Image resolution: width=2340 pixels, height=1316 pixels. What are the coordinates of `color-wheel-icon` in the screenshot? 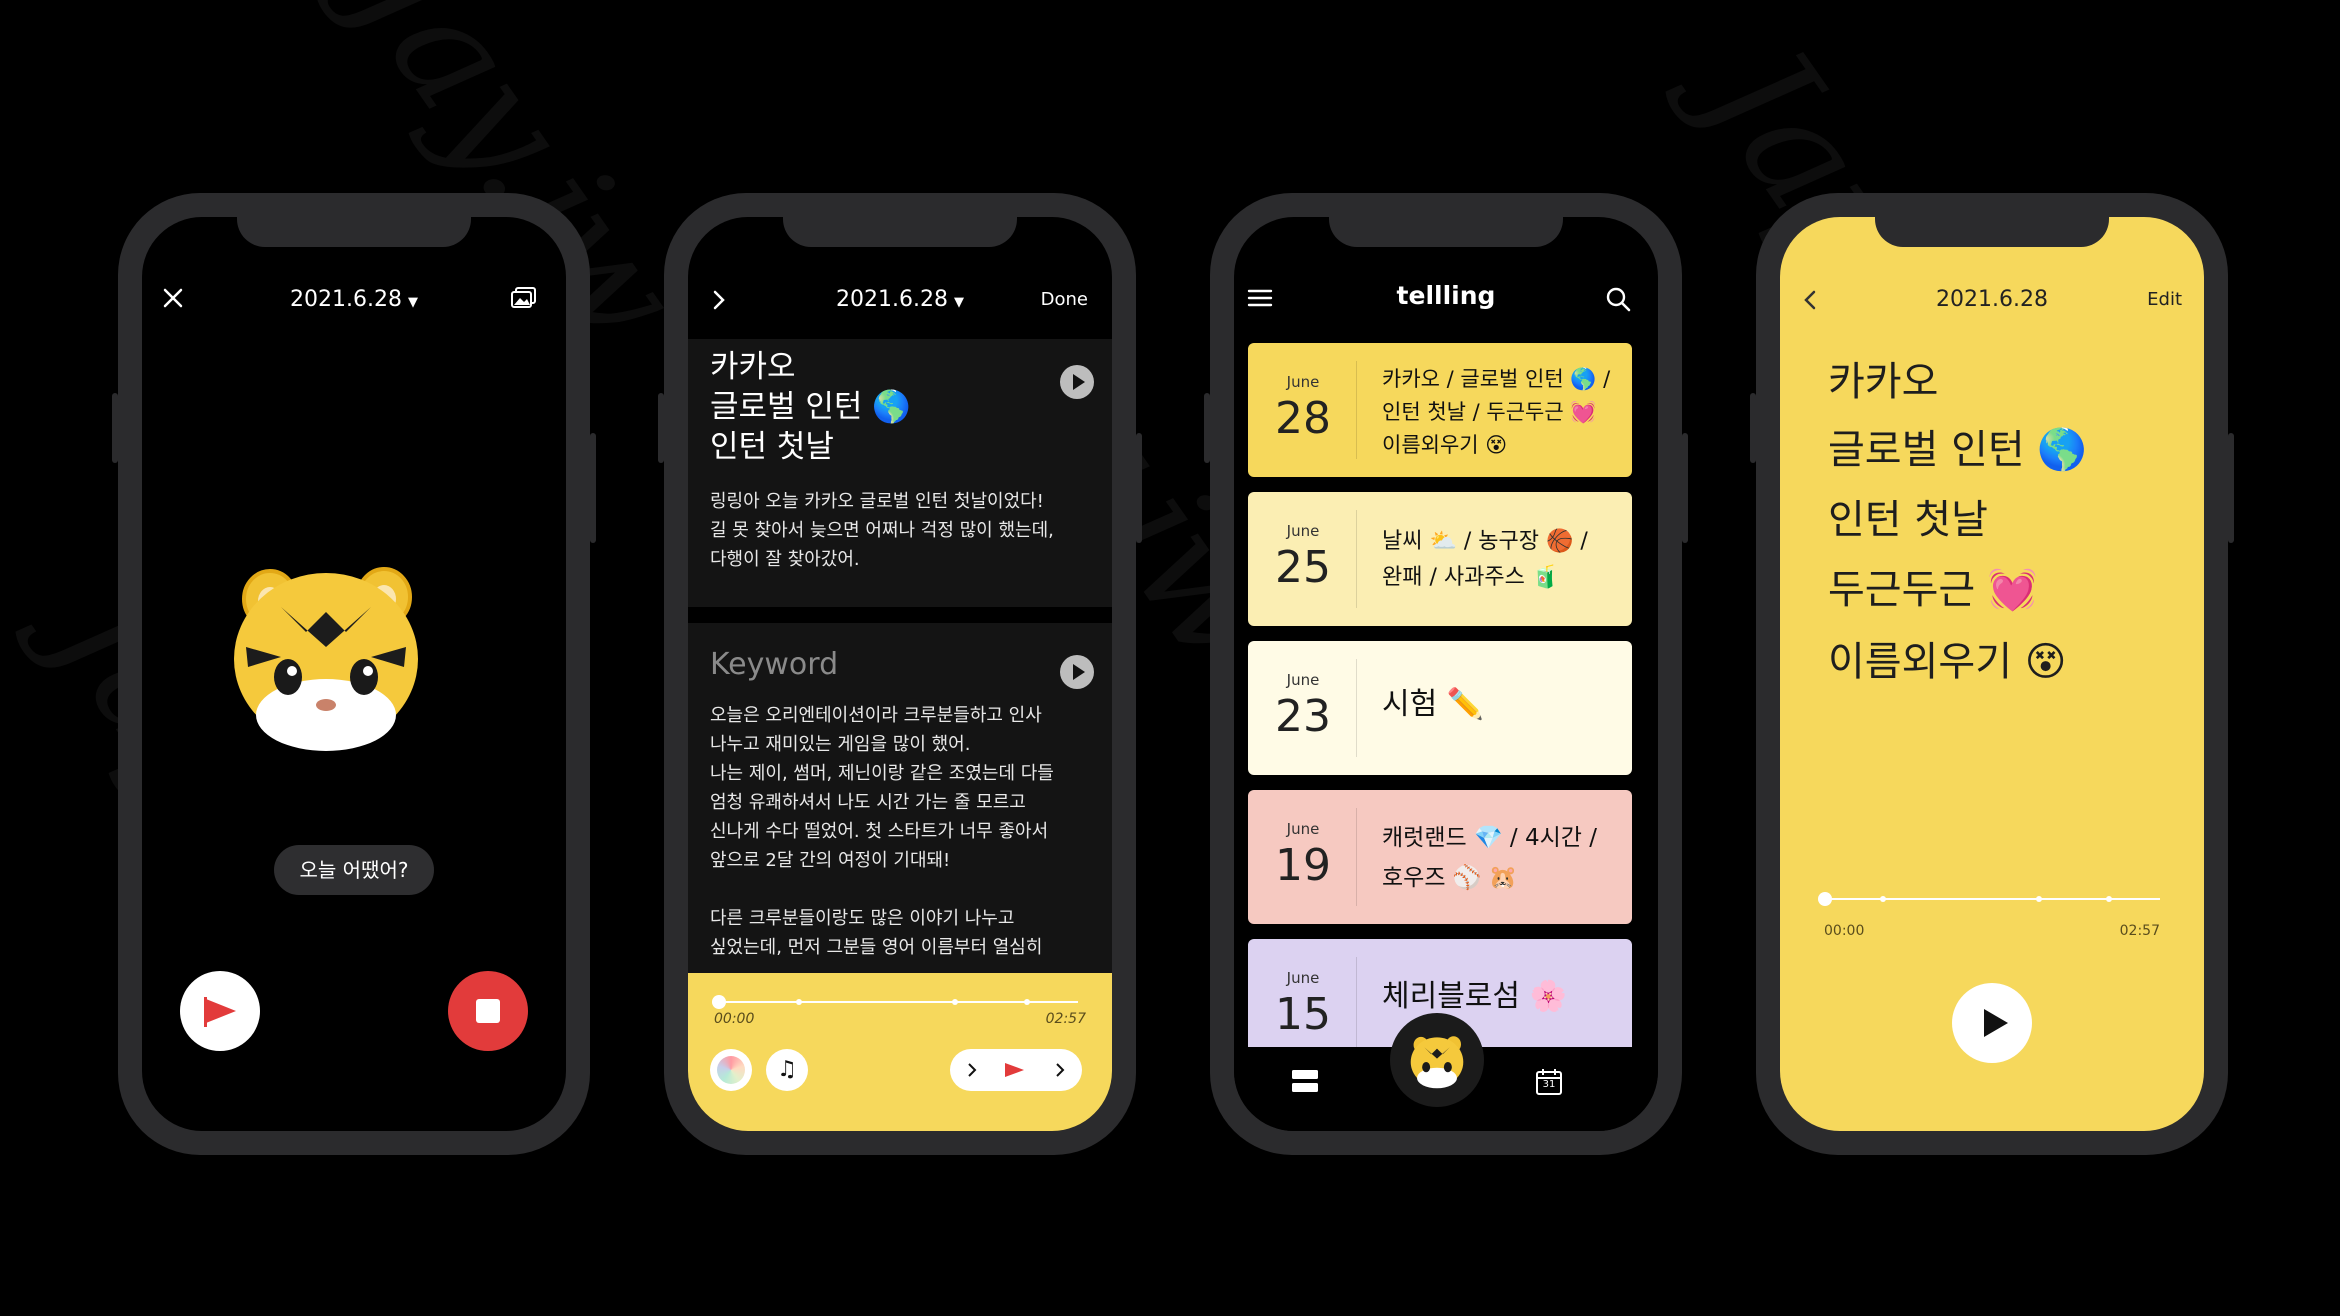 It's located at (731, 1070).